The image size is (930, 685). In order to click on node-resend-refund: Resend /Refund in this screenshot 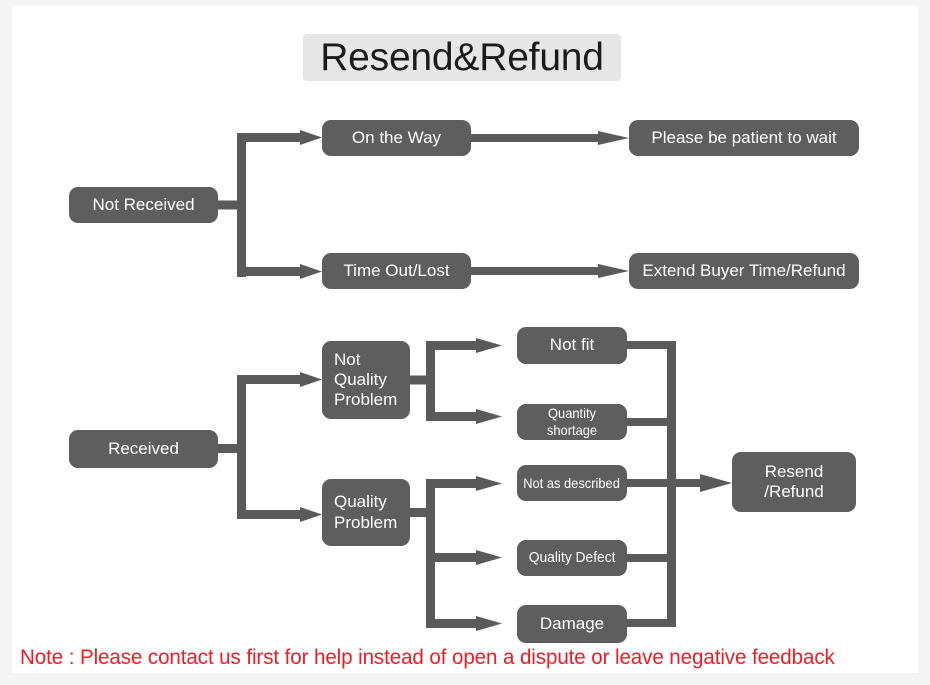, I will do `click(794, 482)`.